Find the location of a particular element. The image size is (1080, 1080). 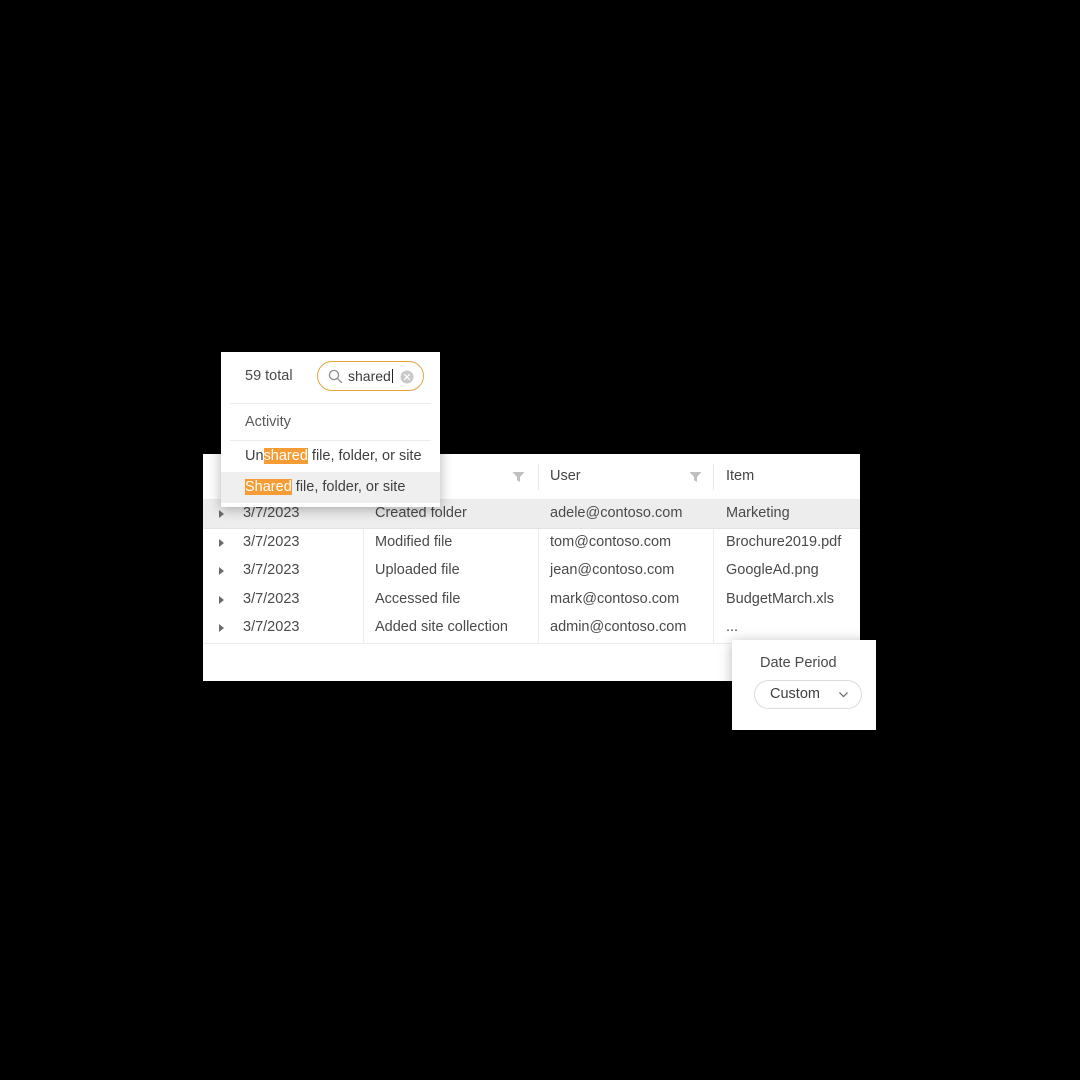

row-user: jean@contoso.com is located at coordinates (612, 570).